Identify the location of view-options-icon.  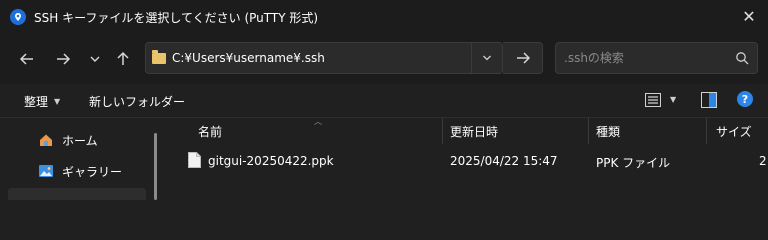
(653, 100).